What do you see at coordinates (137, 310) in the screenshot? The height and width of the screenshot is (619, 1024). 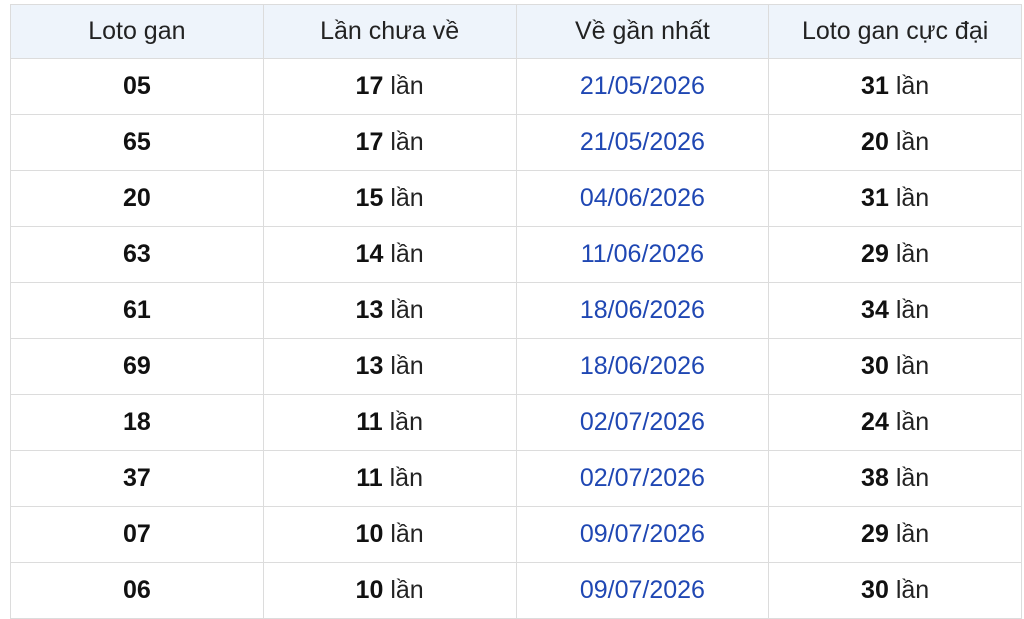 I see `cell-loto-number: 61` at bounding box center [137, 310].